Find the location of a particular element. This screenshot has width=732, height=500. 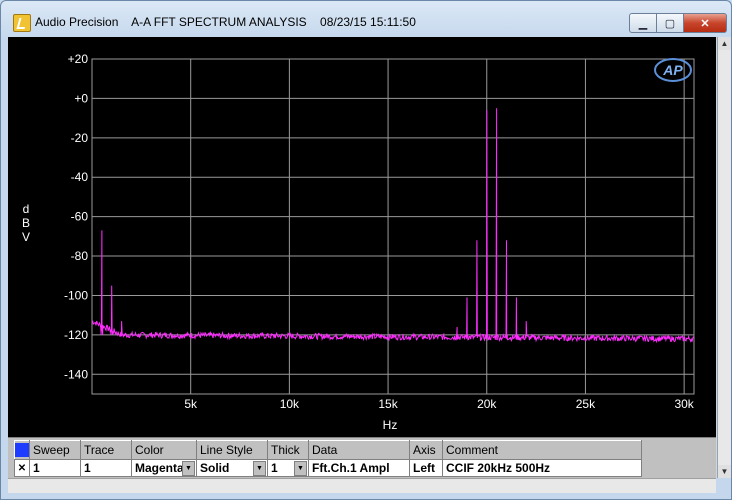

window-controls: ▁ ▢ ✕ is located at coordinates (678, 23).